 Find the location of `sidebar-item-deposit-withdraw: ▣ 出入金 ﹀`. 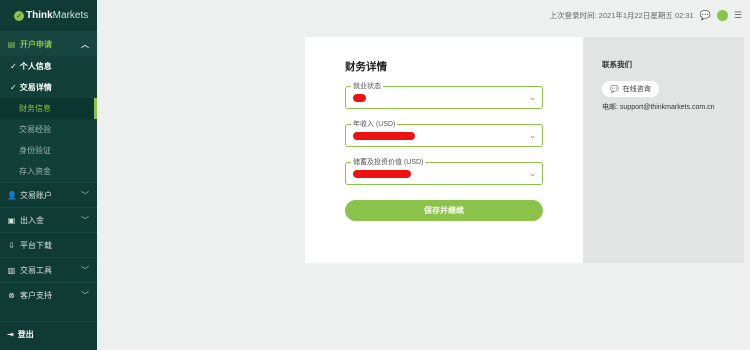

sidebar-item-deposit-withdraw: ▣ 出入金 ﹀ is located at coordinates (48, 219).